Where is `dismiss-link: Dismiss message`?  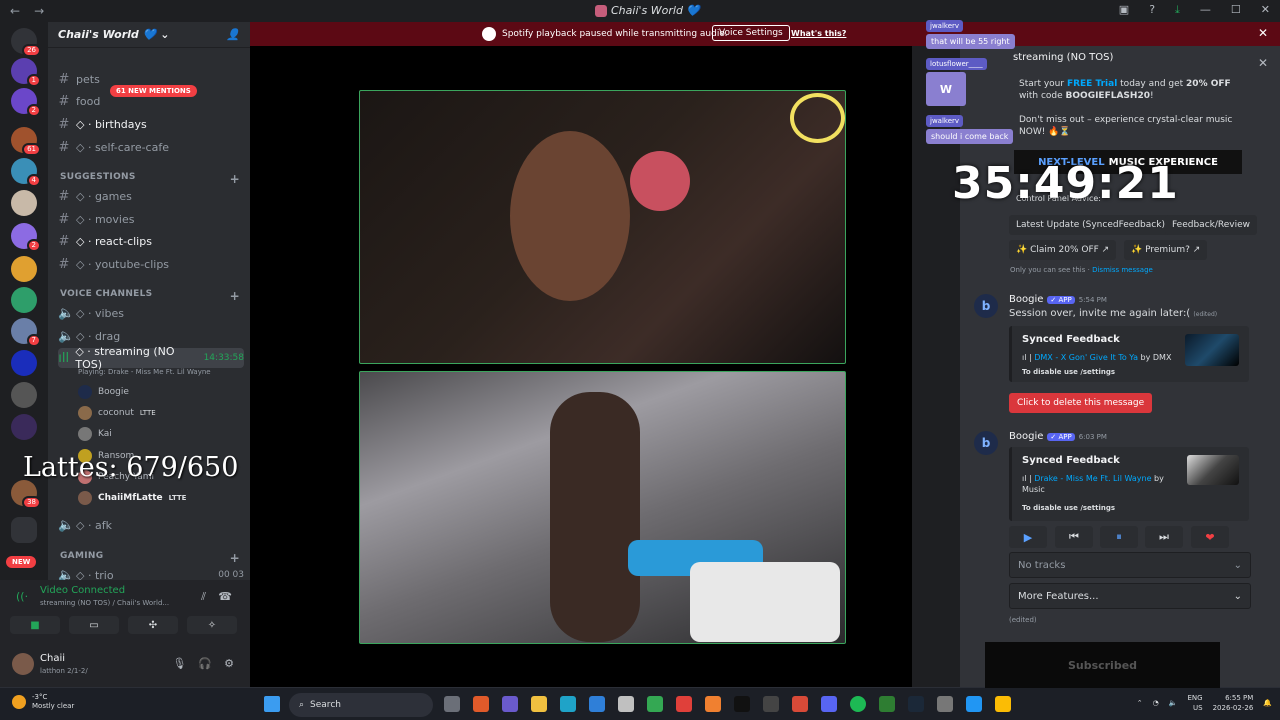 dismiss-link: Dismiss message is located at coordinates (1122, 270).